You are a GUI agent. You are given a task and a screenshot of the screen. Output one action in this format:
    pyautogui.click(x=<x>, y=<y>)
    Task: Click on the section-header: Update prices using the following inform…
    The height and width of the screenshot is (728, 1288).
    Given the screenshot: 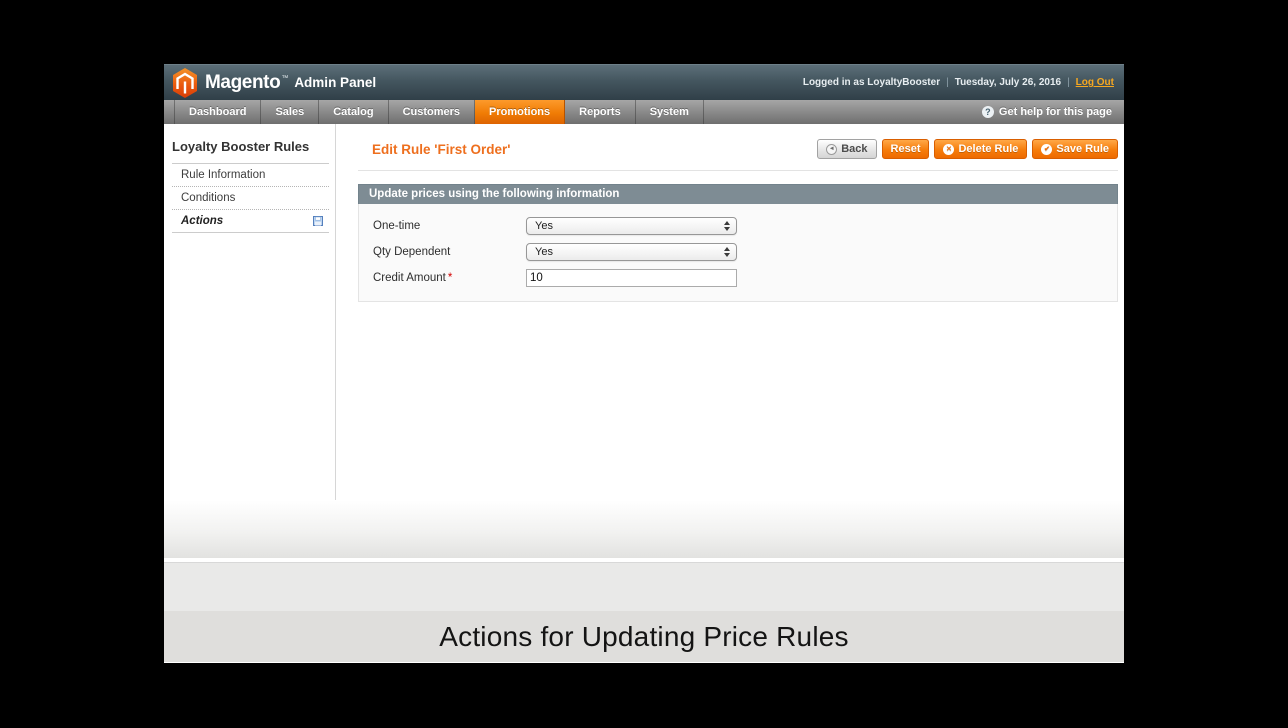 What is the action you would take?
    pyautogui.click(x=738, y=194)
    